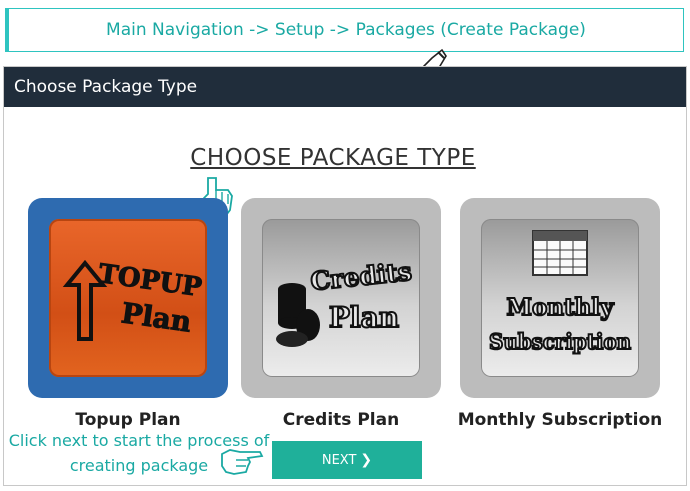  What do you see at coordinates (333, 158) in the screenshot?
I see `page-title: CHOOSE PACKAGE TYPE` at bounding box center [333, 158].